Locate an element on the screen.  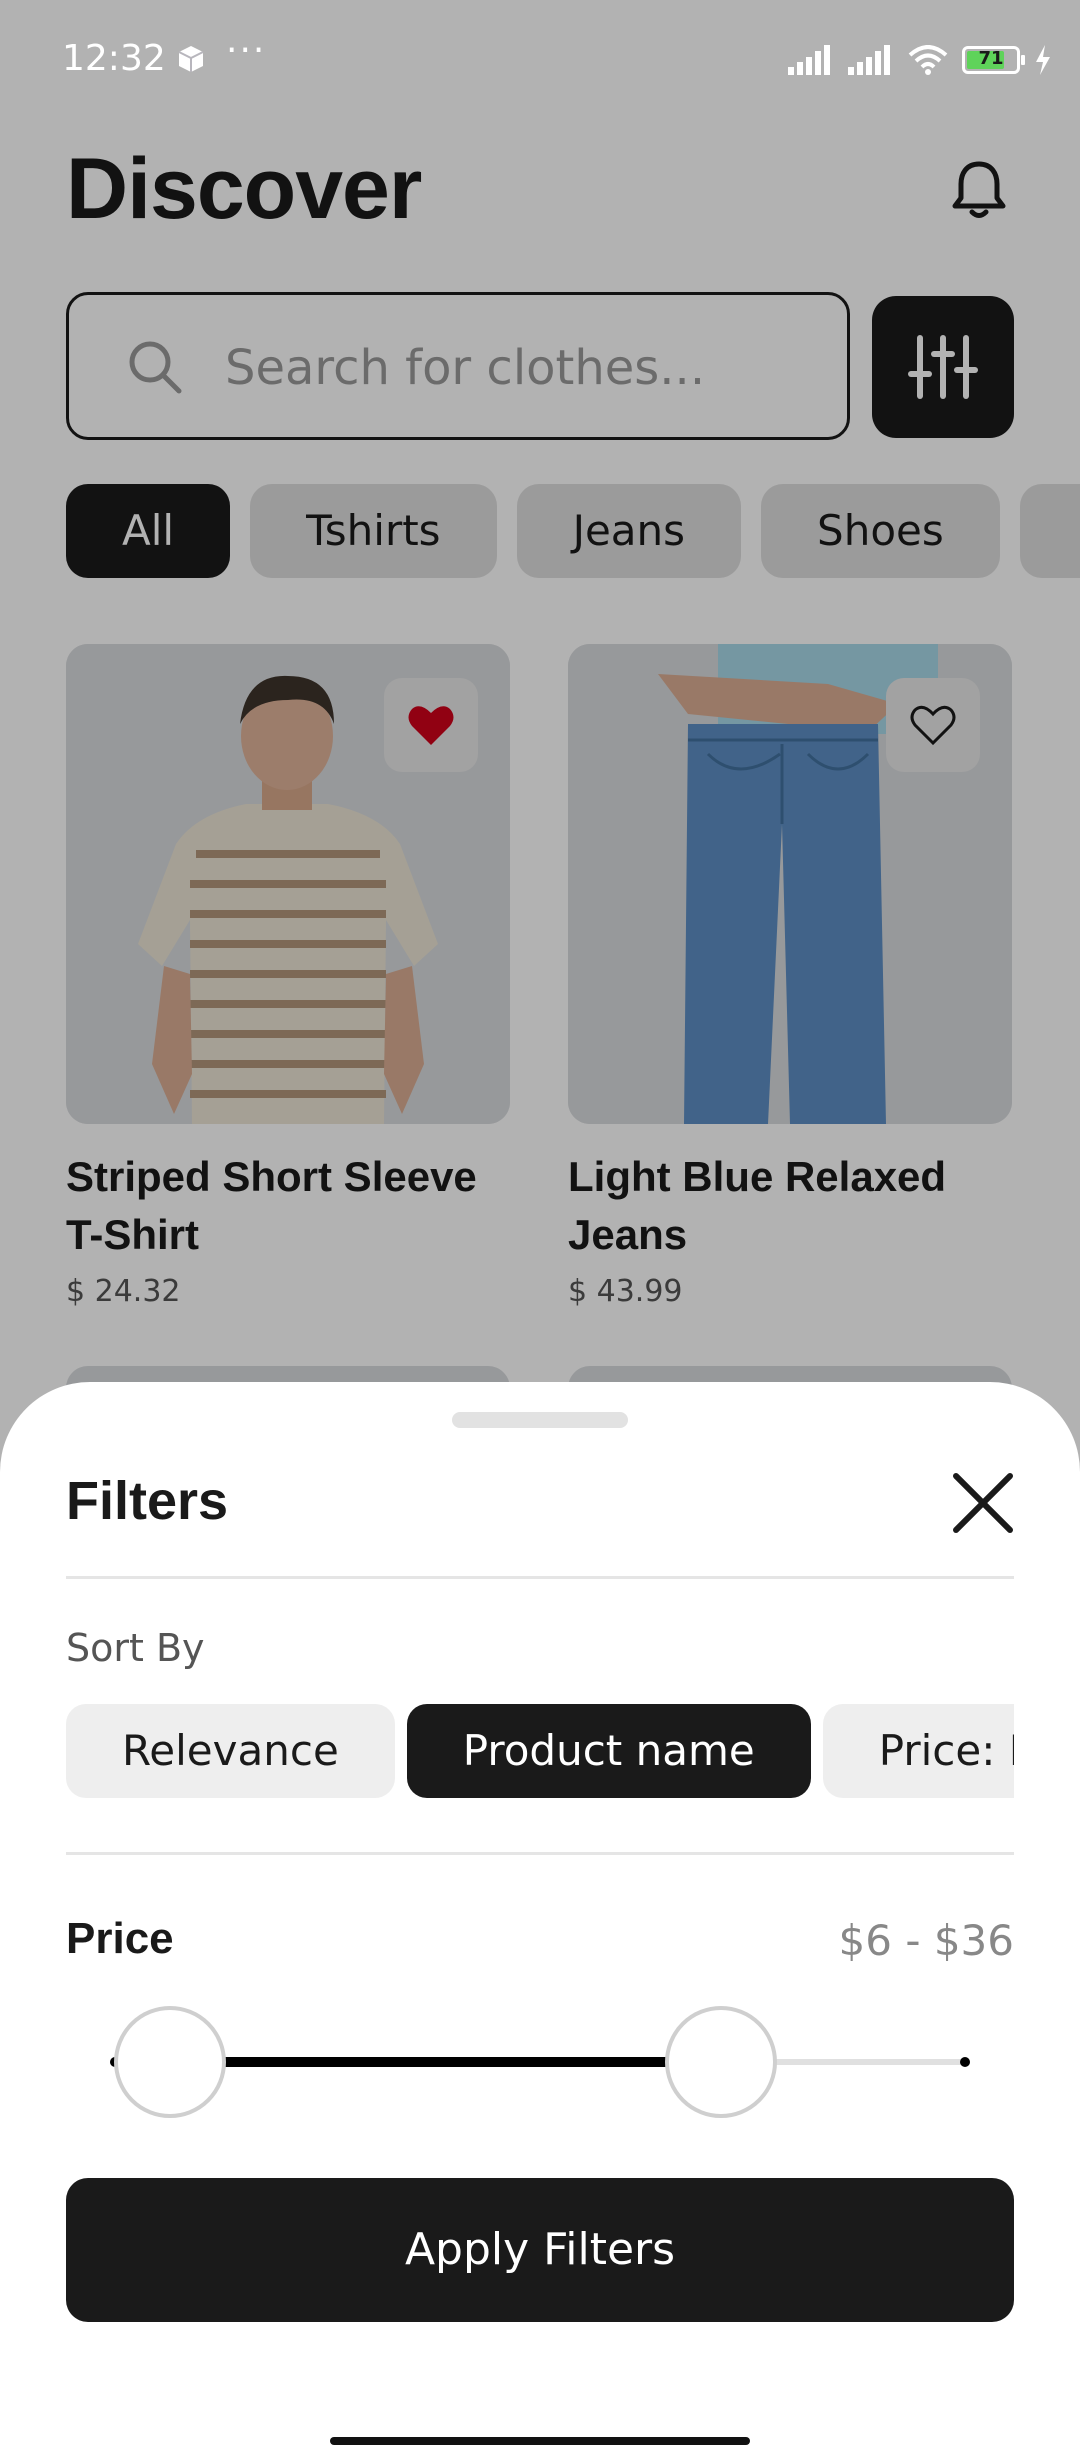
sort-option-price-low: Price: Lo is located at coordinates (918, 1751).